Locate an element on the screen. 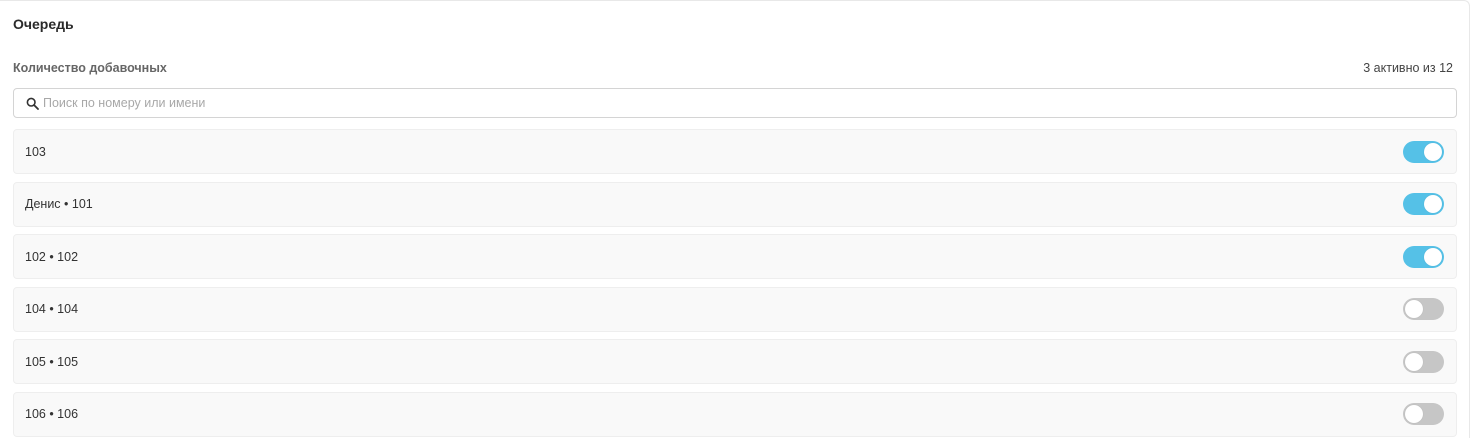 The image size is (1473, 445). extension-row: 103 is located at coordinates (735, 151).